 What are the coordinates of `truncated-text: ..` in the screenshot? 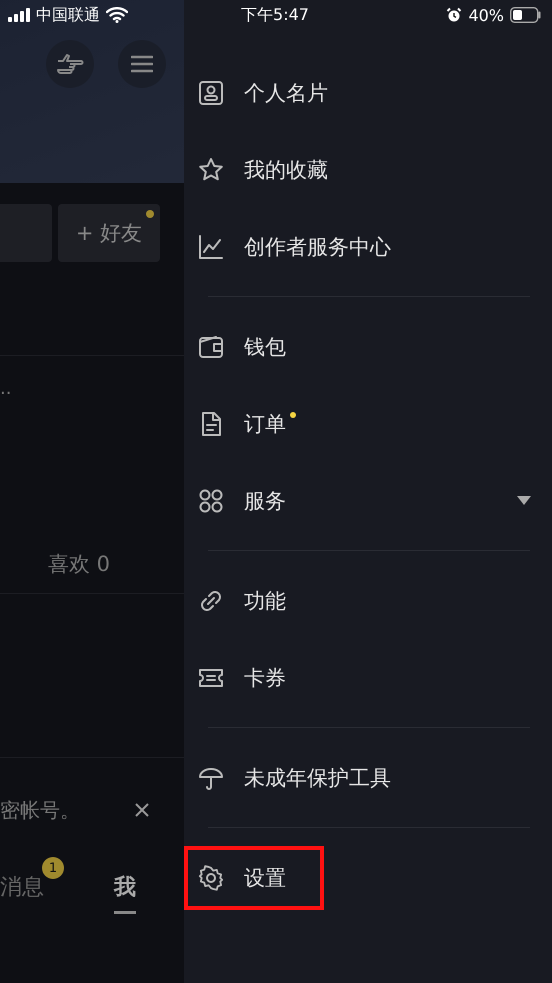 It's located at (6, 389).